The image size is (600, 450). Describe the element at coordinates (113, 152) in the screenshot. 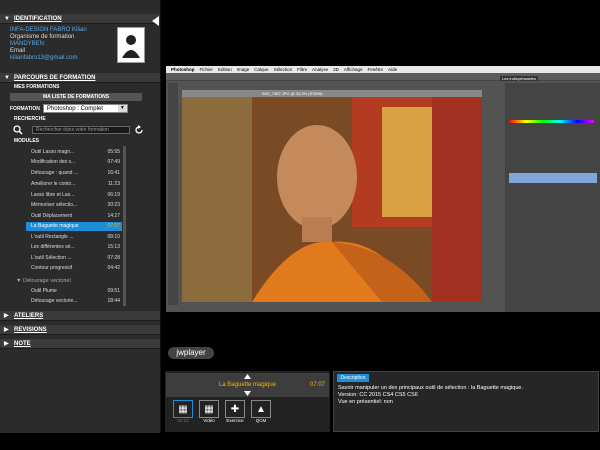

I see `module-duration: 05:55` at that location.